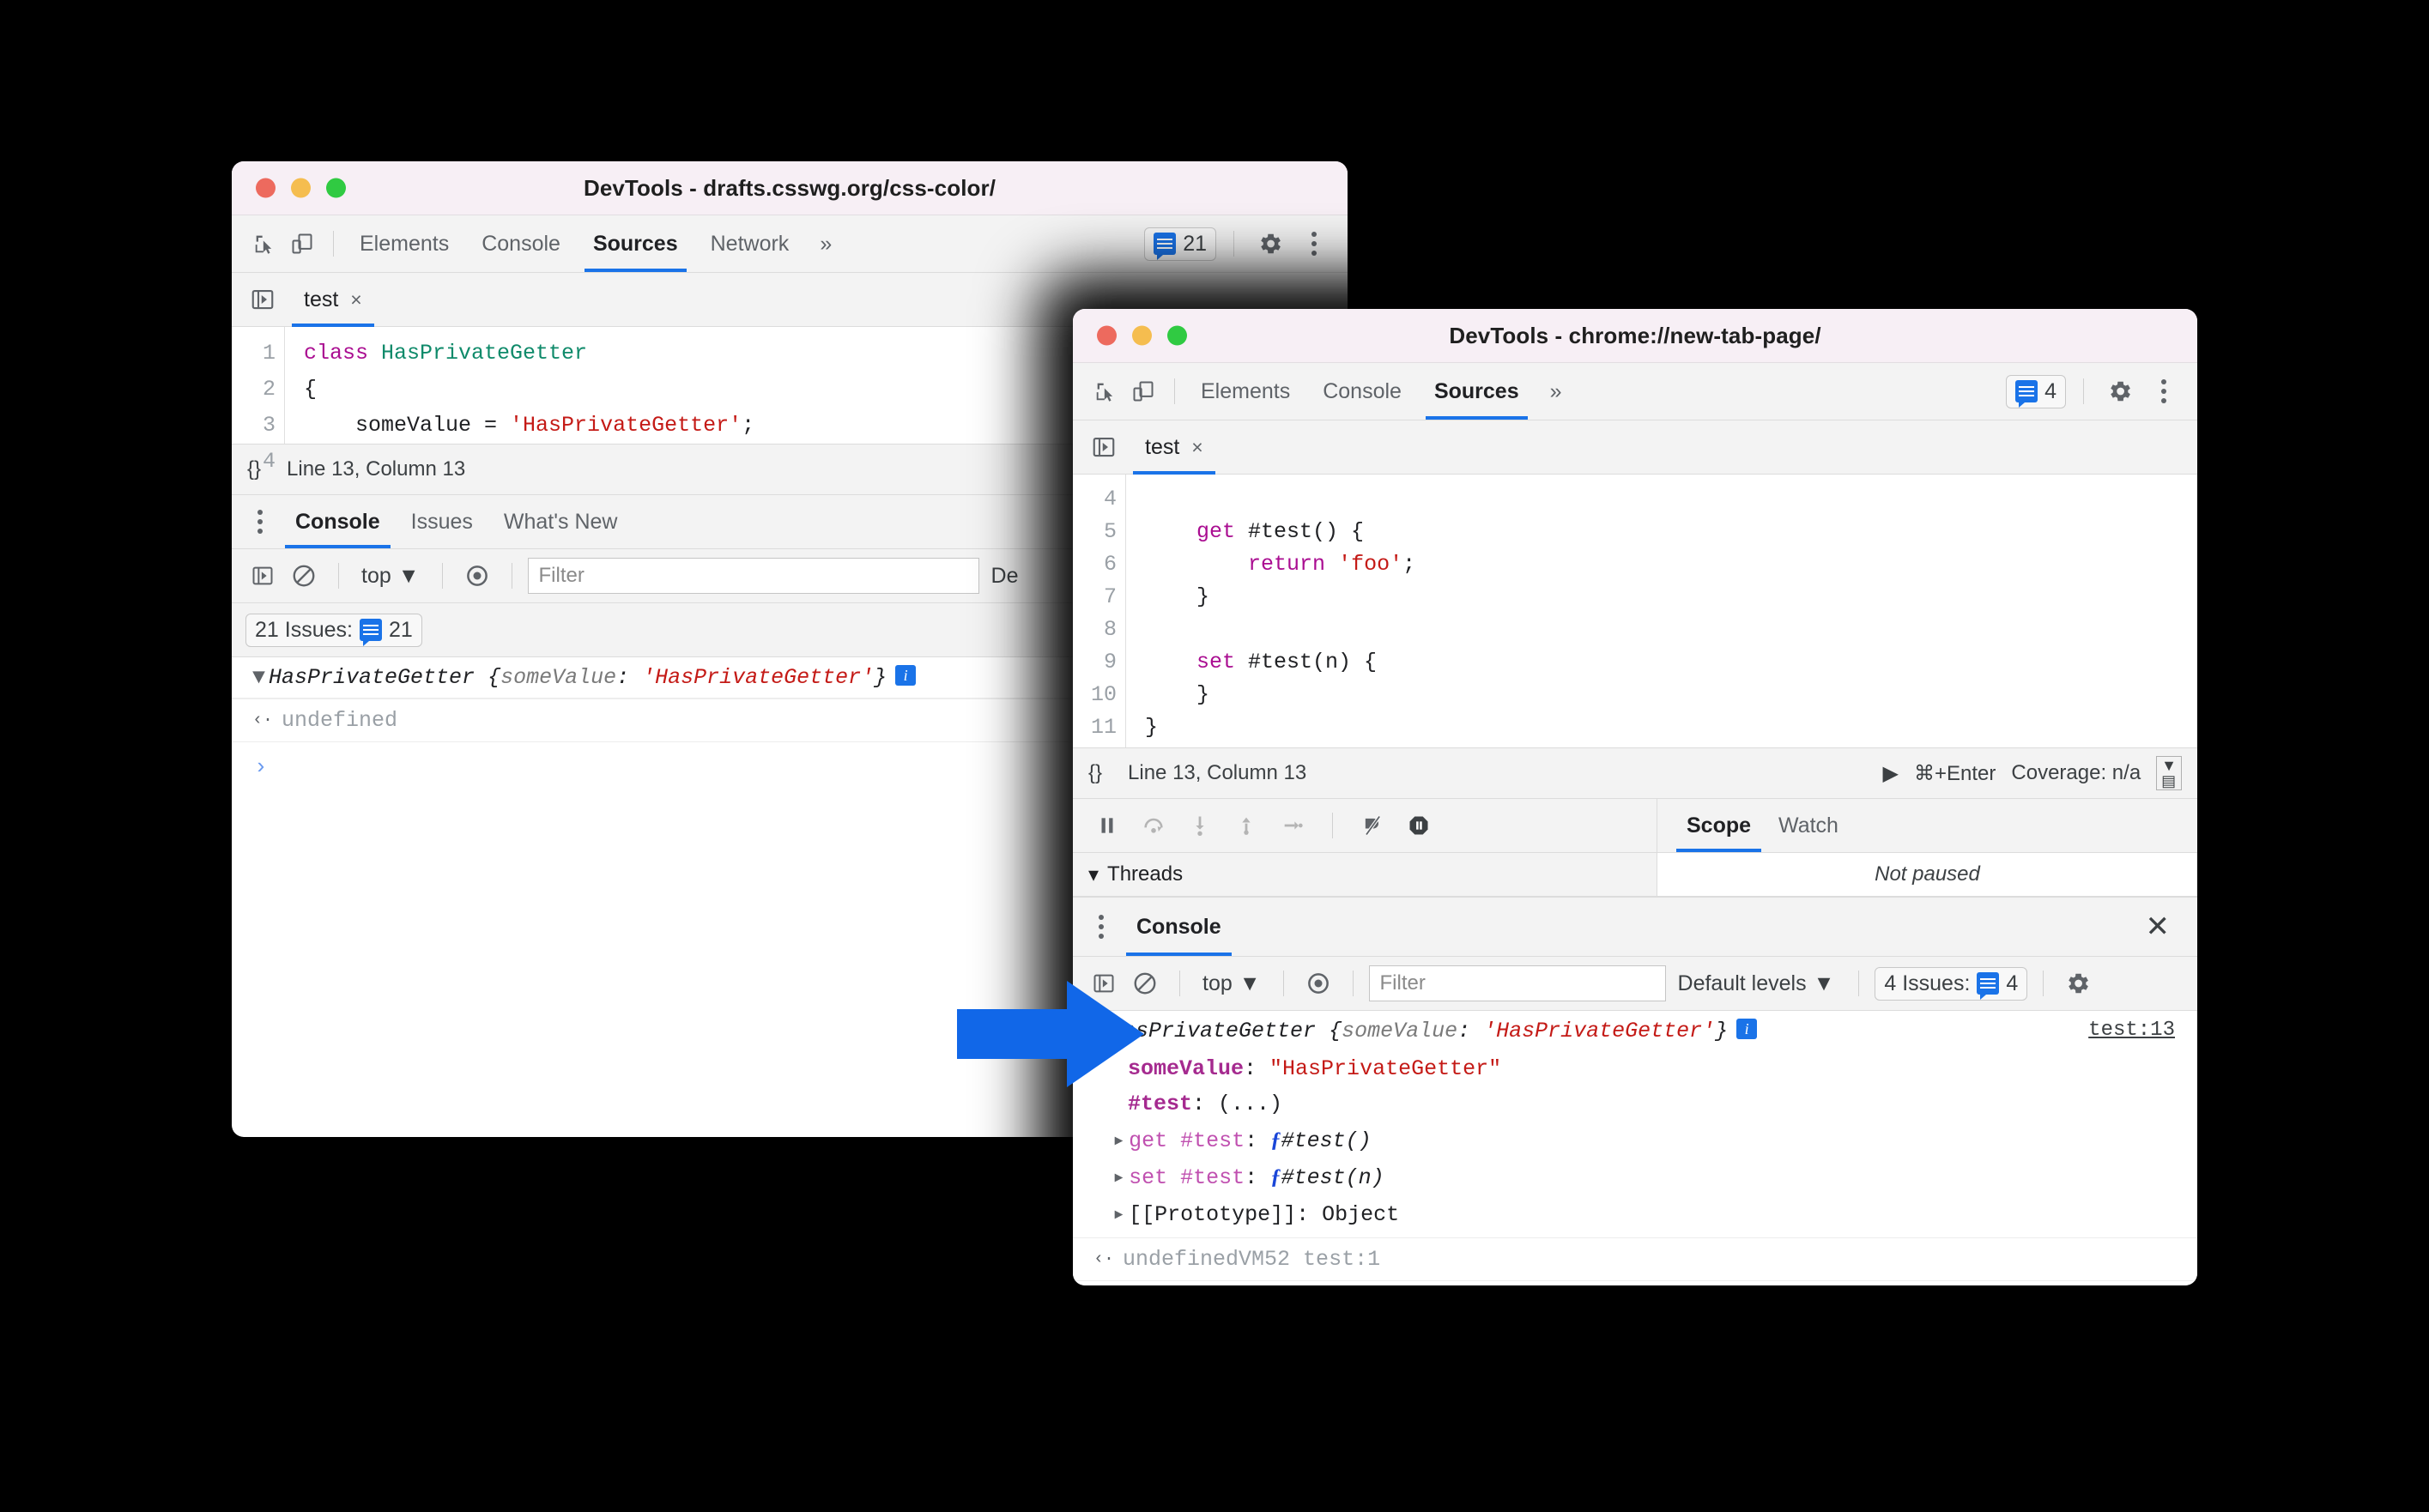 Image resolution: width=2429 pixels, height=1512 pixels. Describe the element at coordinates (1635, 1283) in the screenshot. I see `console-prompt: ›` at that location.